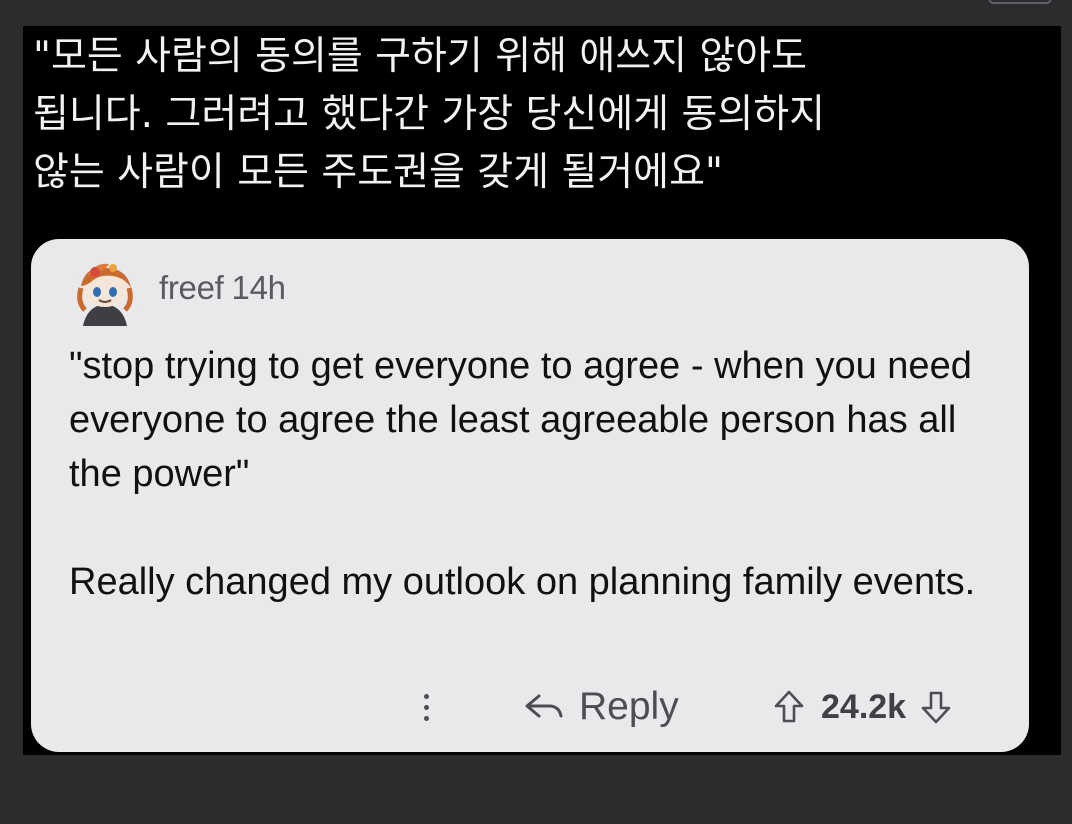  Describe the element at coordinates (420, 56) in the screenshot. I see `caption-line: "모든 사람의 동의를 구하기 위해 애쓰지 않아도` at that location.